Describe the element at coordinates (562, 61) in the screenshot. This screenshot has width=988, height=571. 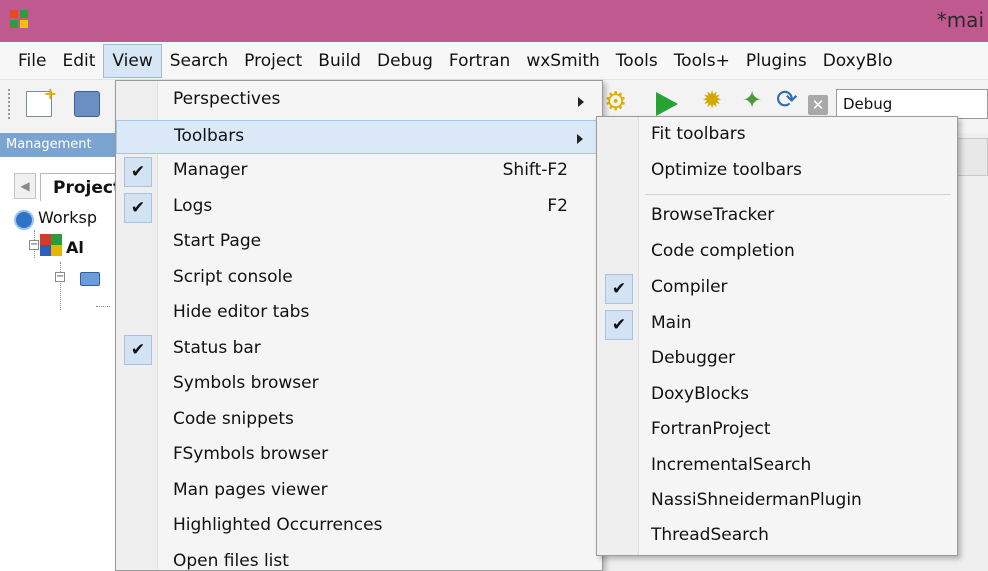
I see `menu-wxsmith: wxSmith` at that location.